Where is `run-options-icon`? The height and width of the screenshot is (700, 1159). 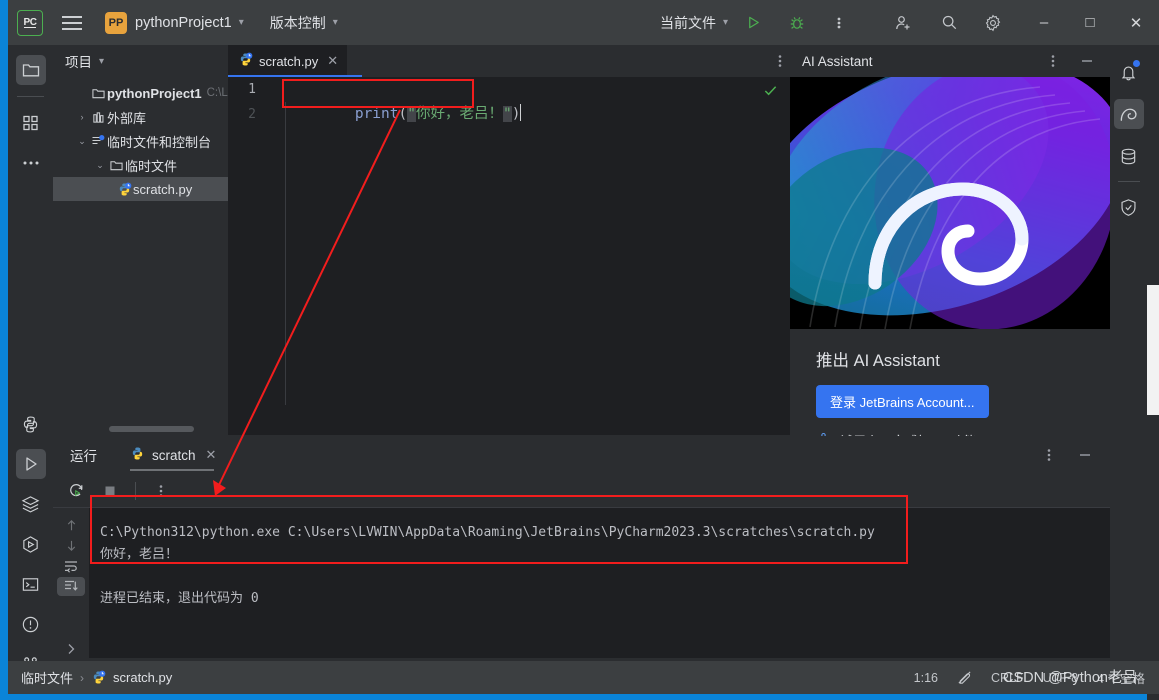 run-options-icon is located at coordinates (1049, 455).